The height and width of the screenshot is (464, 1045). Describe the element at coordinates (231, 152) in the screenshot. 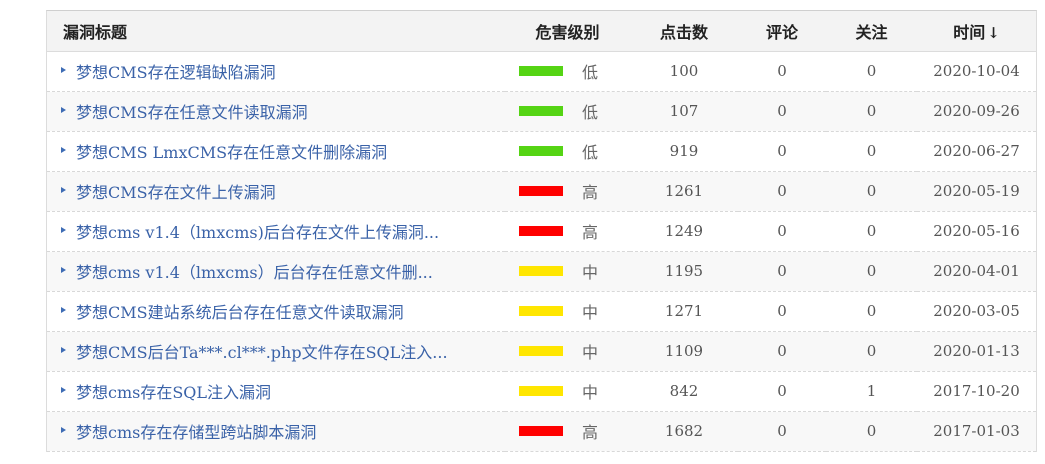

I see `vulnerability-title-link: 梦想CMS LmxCMS存在任意文件删除漏洞` at that location.